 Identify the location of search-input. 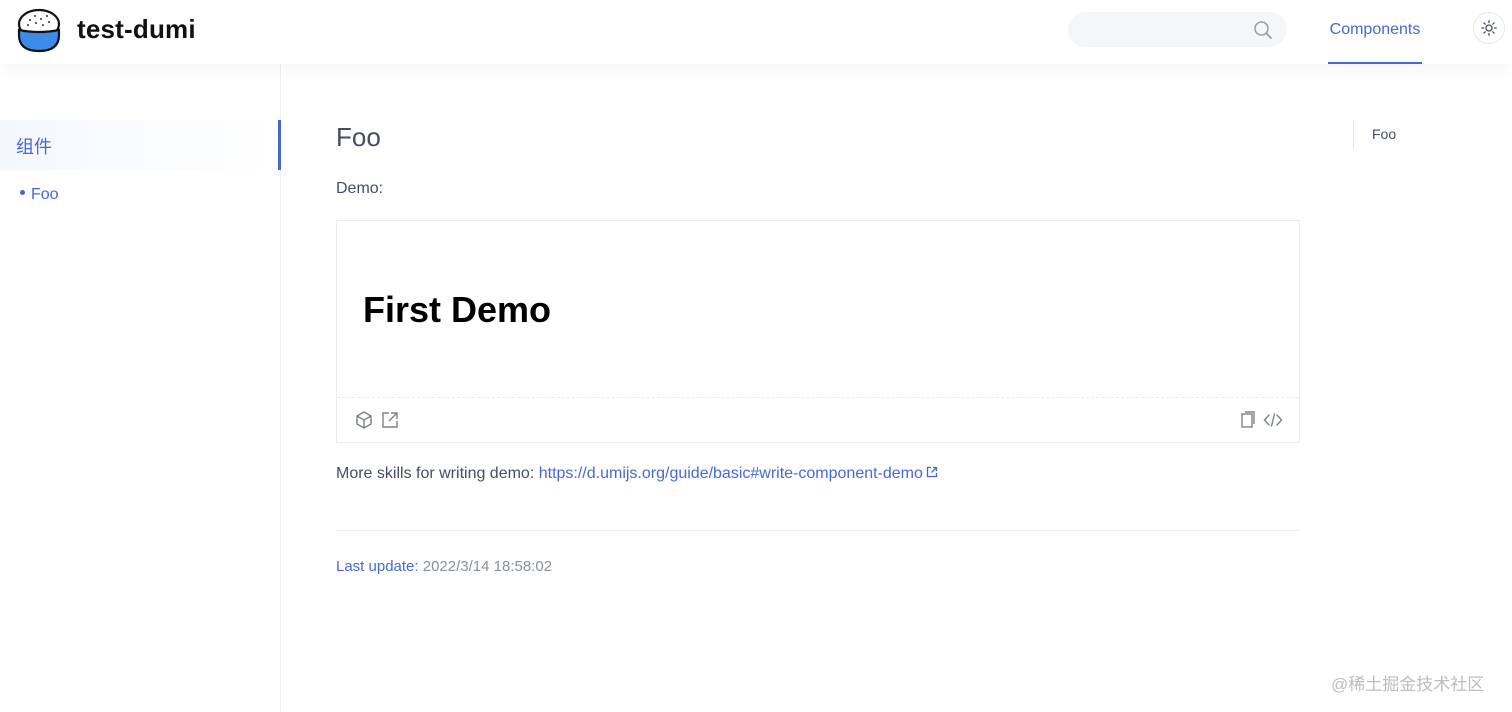
(1177, 29).